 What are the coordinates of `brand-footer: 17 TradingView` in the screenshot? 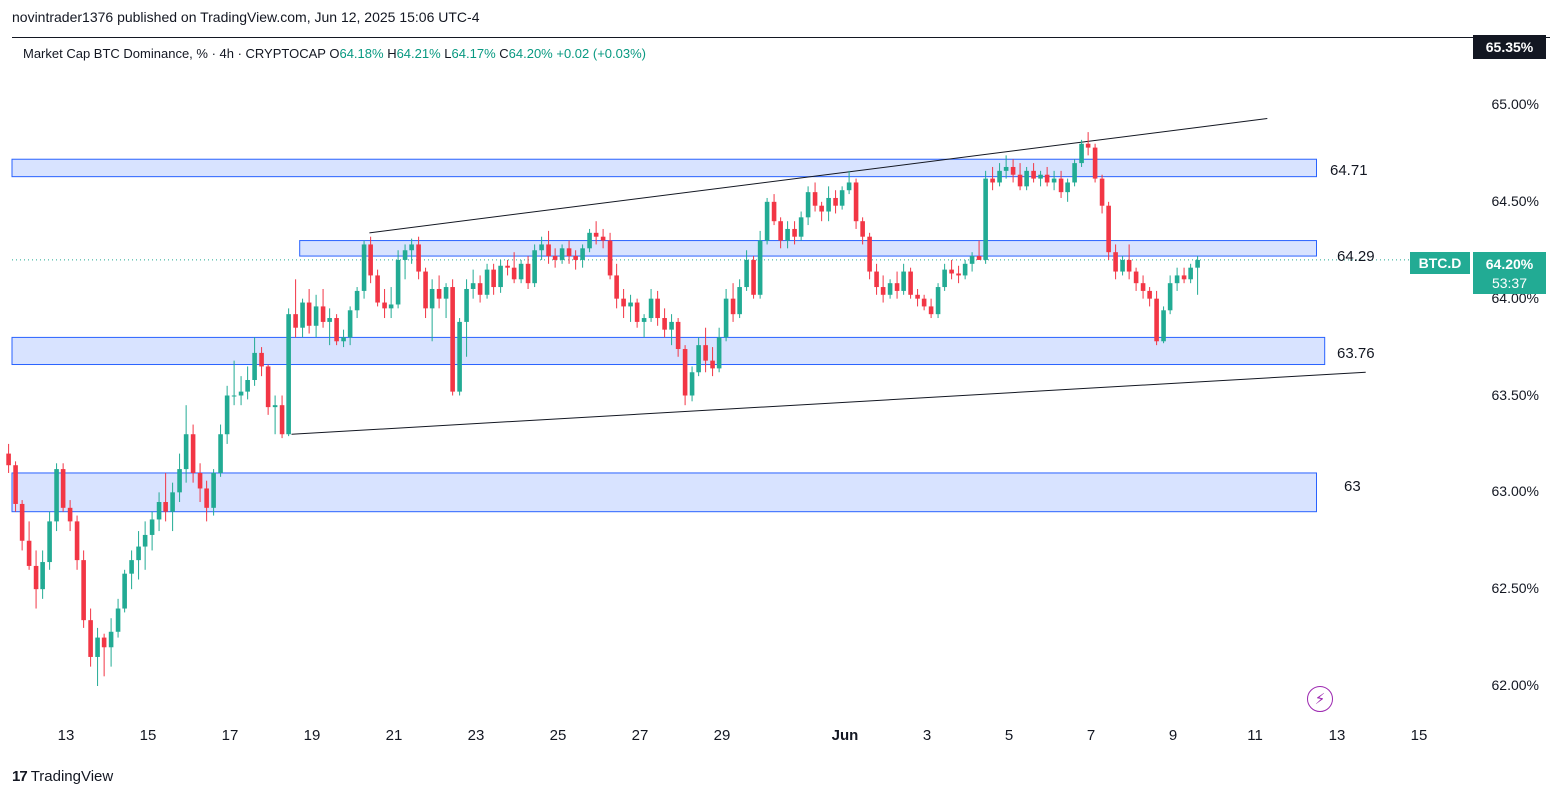 It's located at (62, 776).